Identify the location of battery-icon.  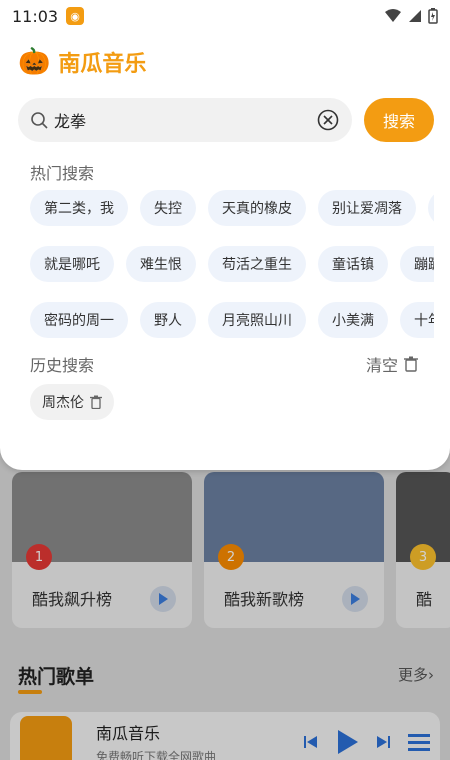
(433, 16).